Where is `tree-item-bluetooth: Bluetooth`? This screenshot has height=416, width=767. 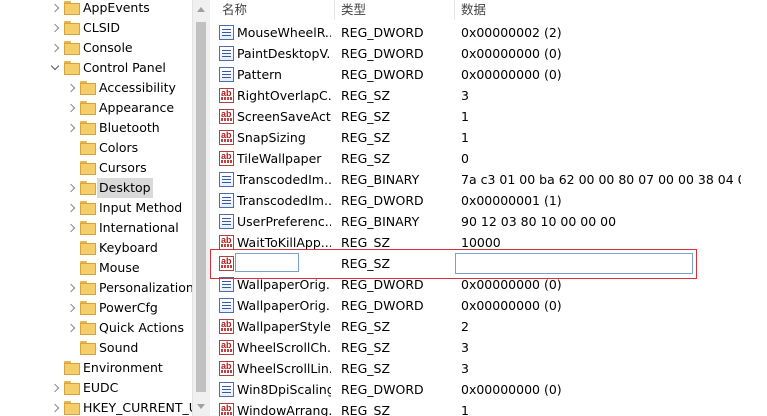 tree-item-bluetooth: Bluetooth is located at coordinates (96, 128).